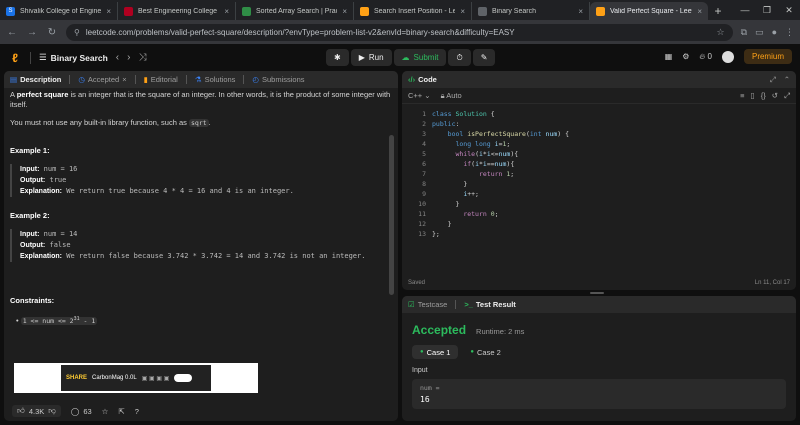 The height and width of the screenshot is (425, 800). Describe the element at coordinates (427, 304) in the screenshot. I see `tab-testcase: ☑ Testcase` at that location.